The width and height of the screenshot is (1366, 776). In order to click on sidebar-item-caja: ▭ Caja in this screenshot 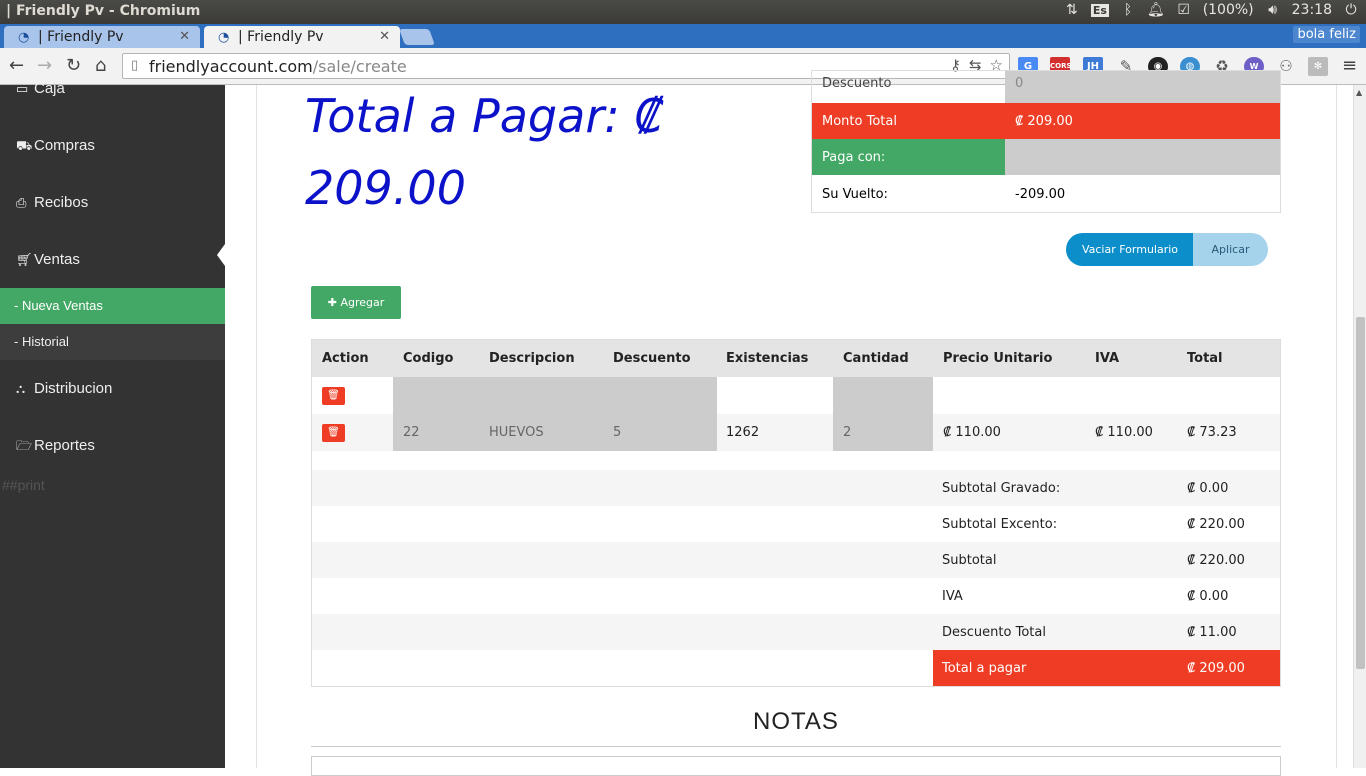, I will do `click(40, 88)`.